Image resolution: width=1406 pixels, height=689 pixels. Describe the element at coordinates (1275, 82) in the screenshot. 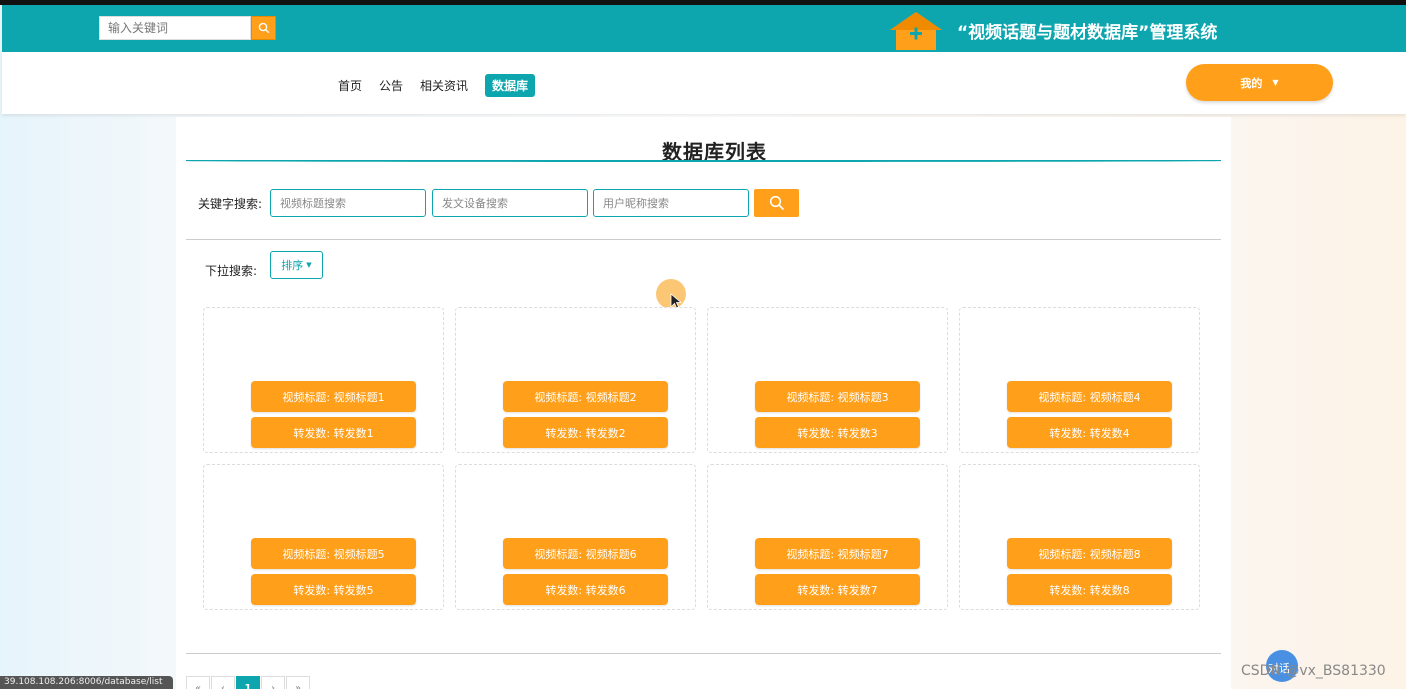

I see `chevron-down-icon: ▼` at that location.